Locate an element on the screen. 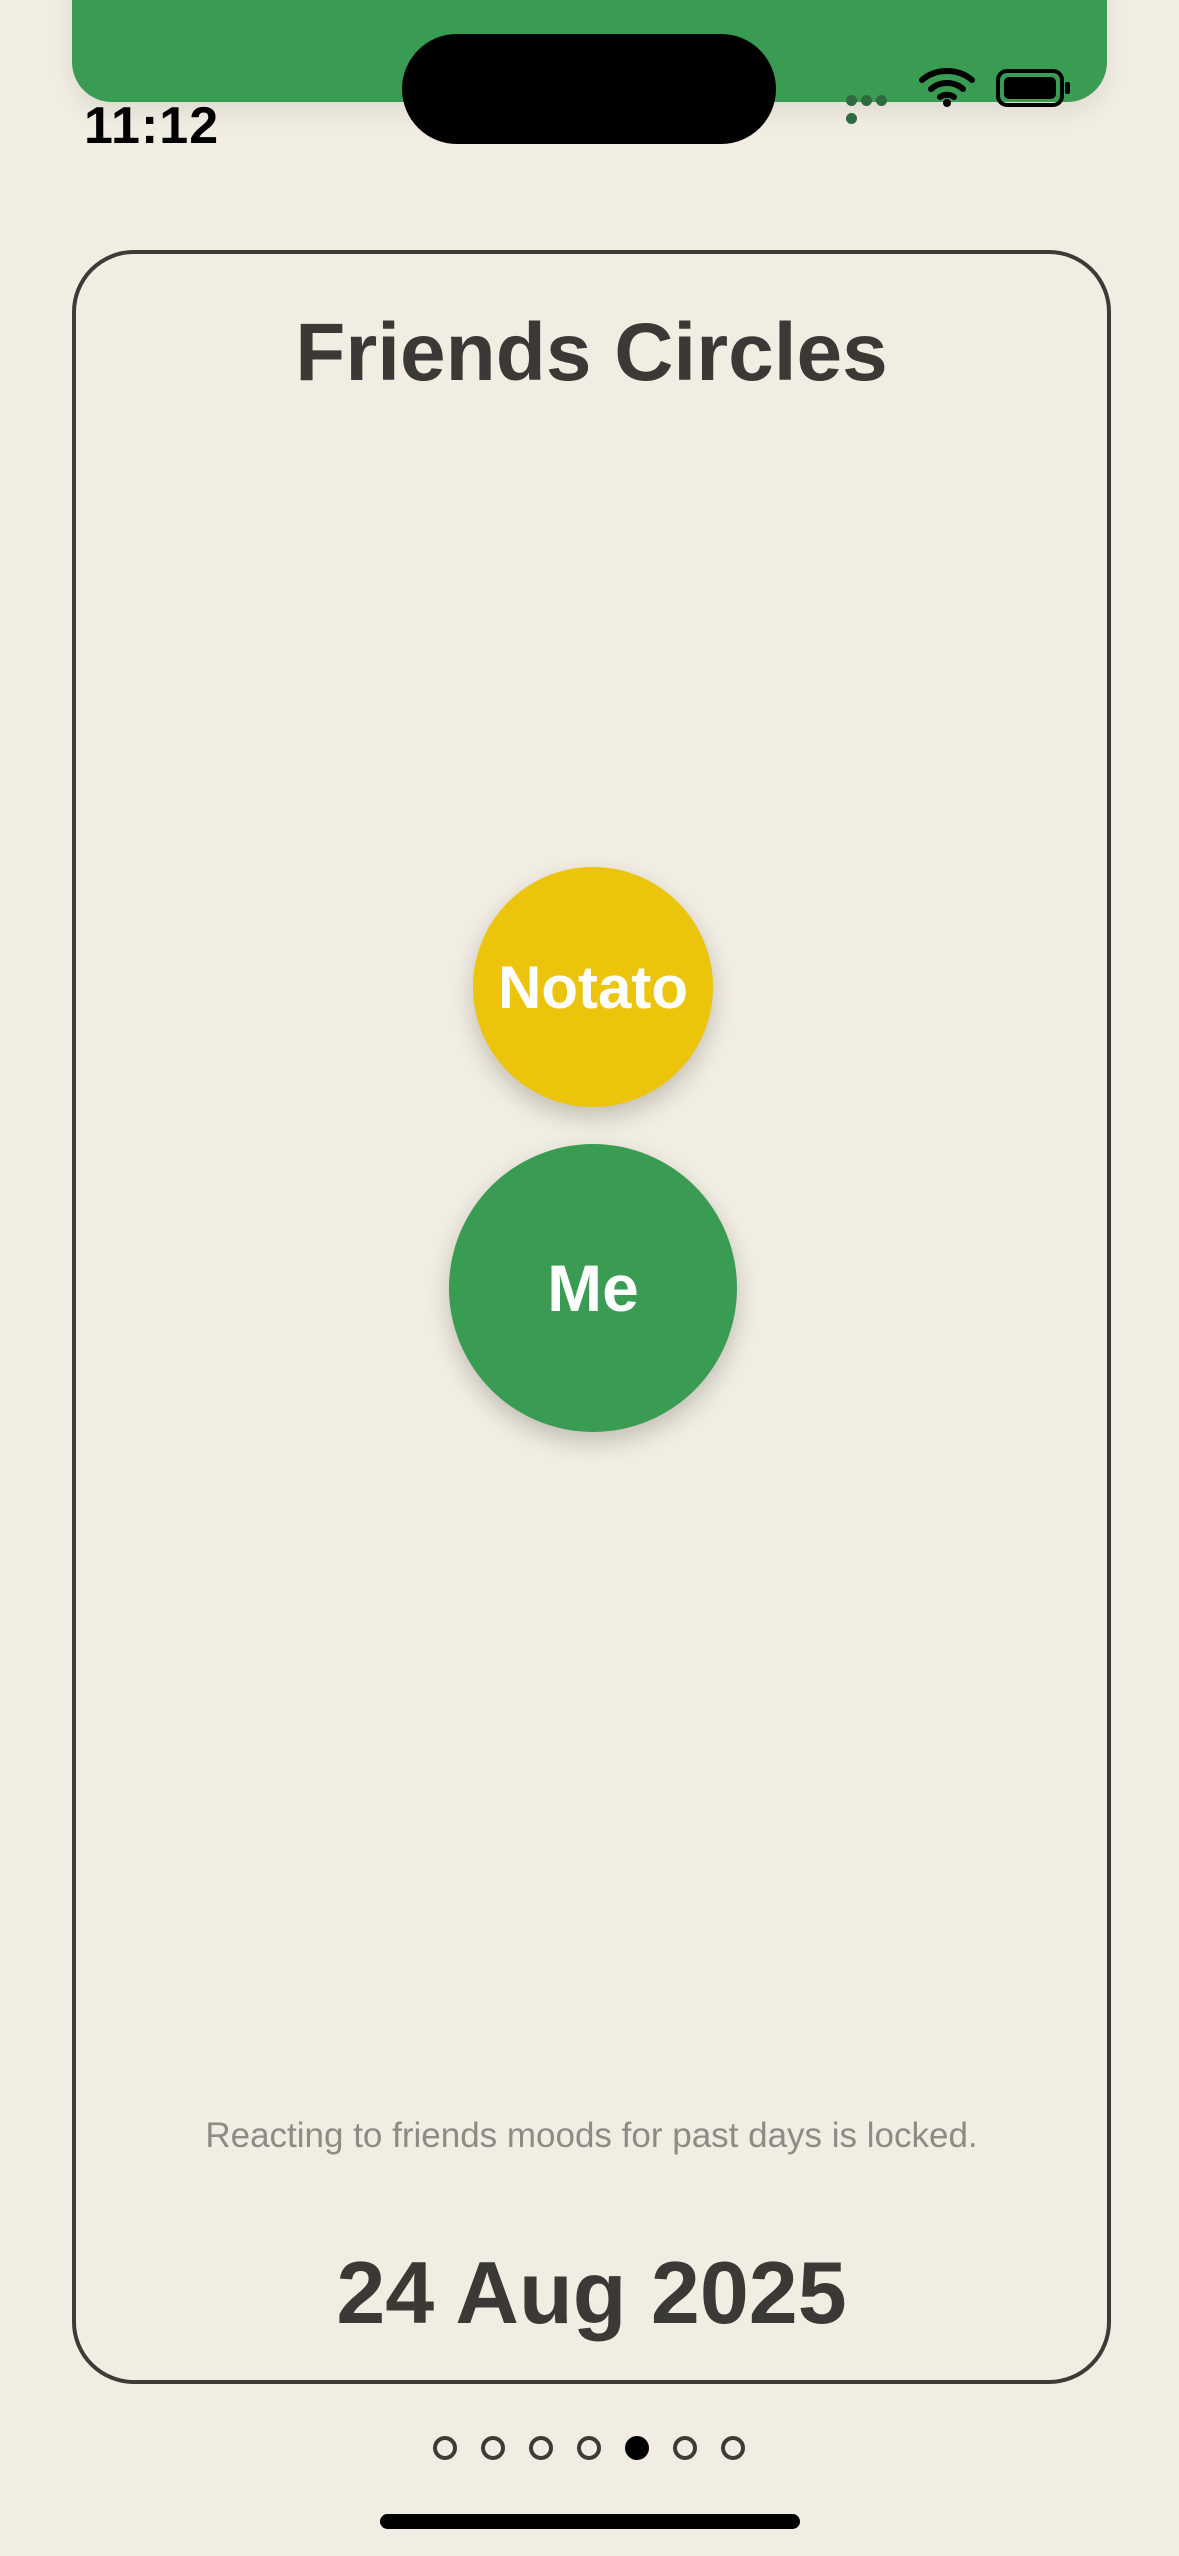 The width and height of the screenshot is (1179, 2556). friend-bubble-label: Notato is located at coordinates (593, 987).